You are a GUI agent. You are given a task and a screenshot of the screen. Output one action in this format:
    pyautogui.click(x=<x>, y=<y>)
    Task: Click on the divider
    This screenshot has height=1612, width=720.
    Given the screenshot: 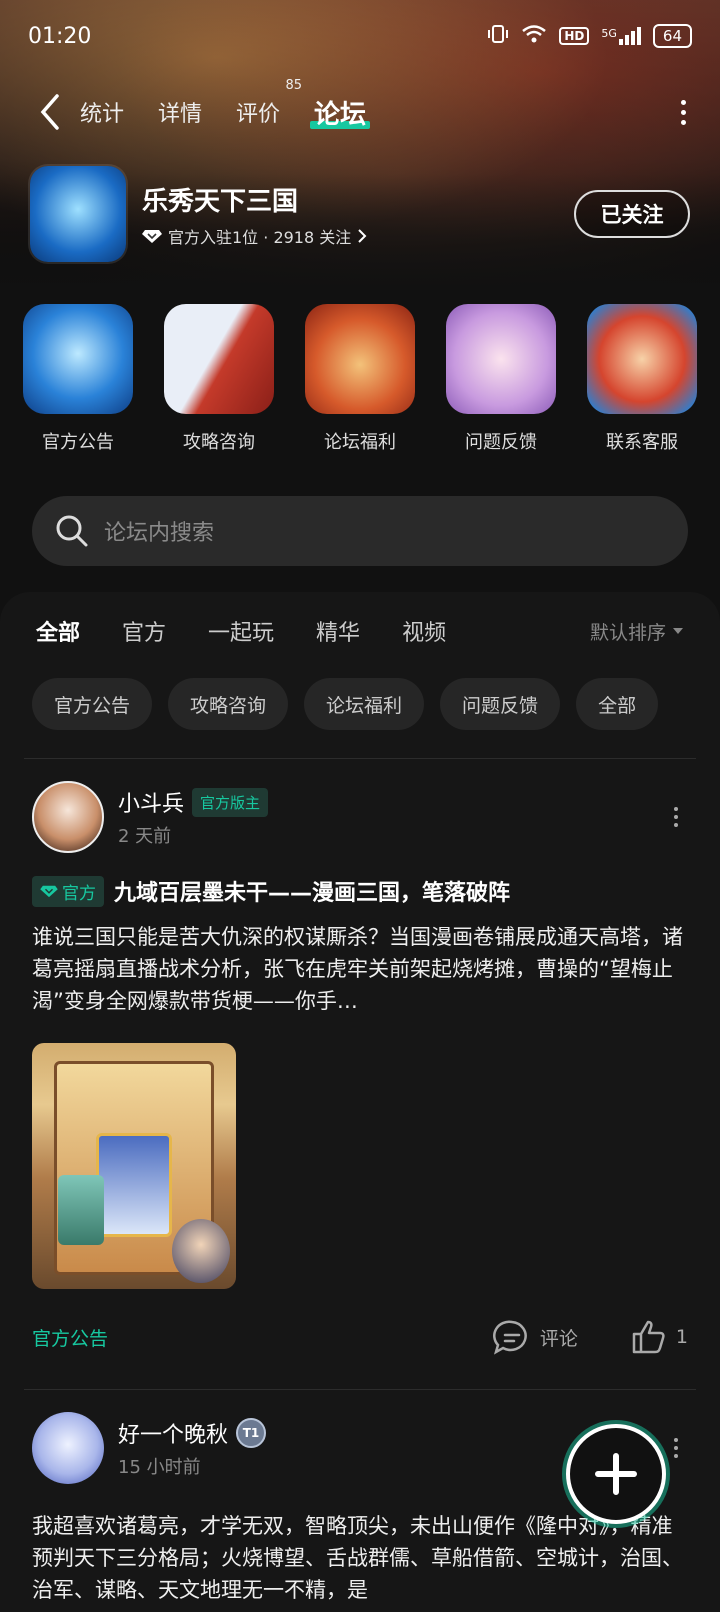 What is the action you would take?
    pyautogui.click(x=360, y=758)
    